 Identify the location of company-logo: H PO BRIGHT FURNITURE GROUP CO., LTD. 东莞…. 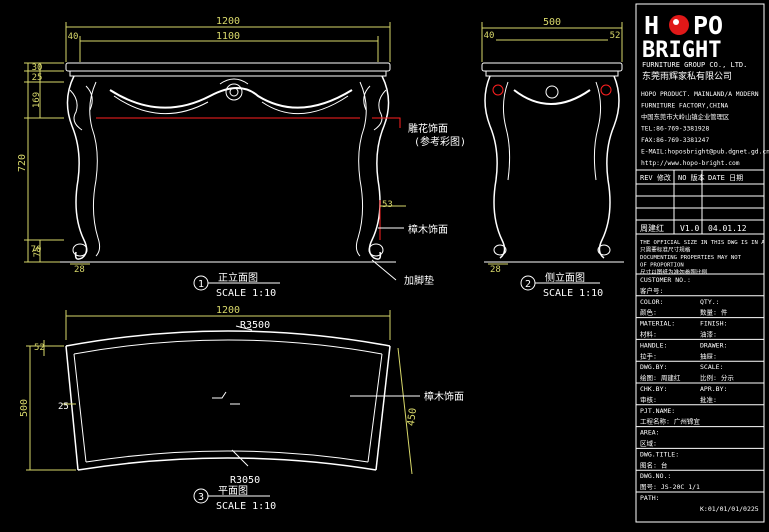
(694, 46).